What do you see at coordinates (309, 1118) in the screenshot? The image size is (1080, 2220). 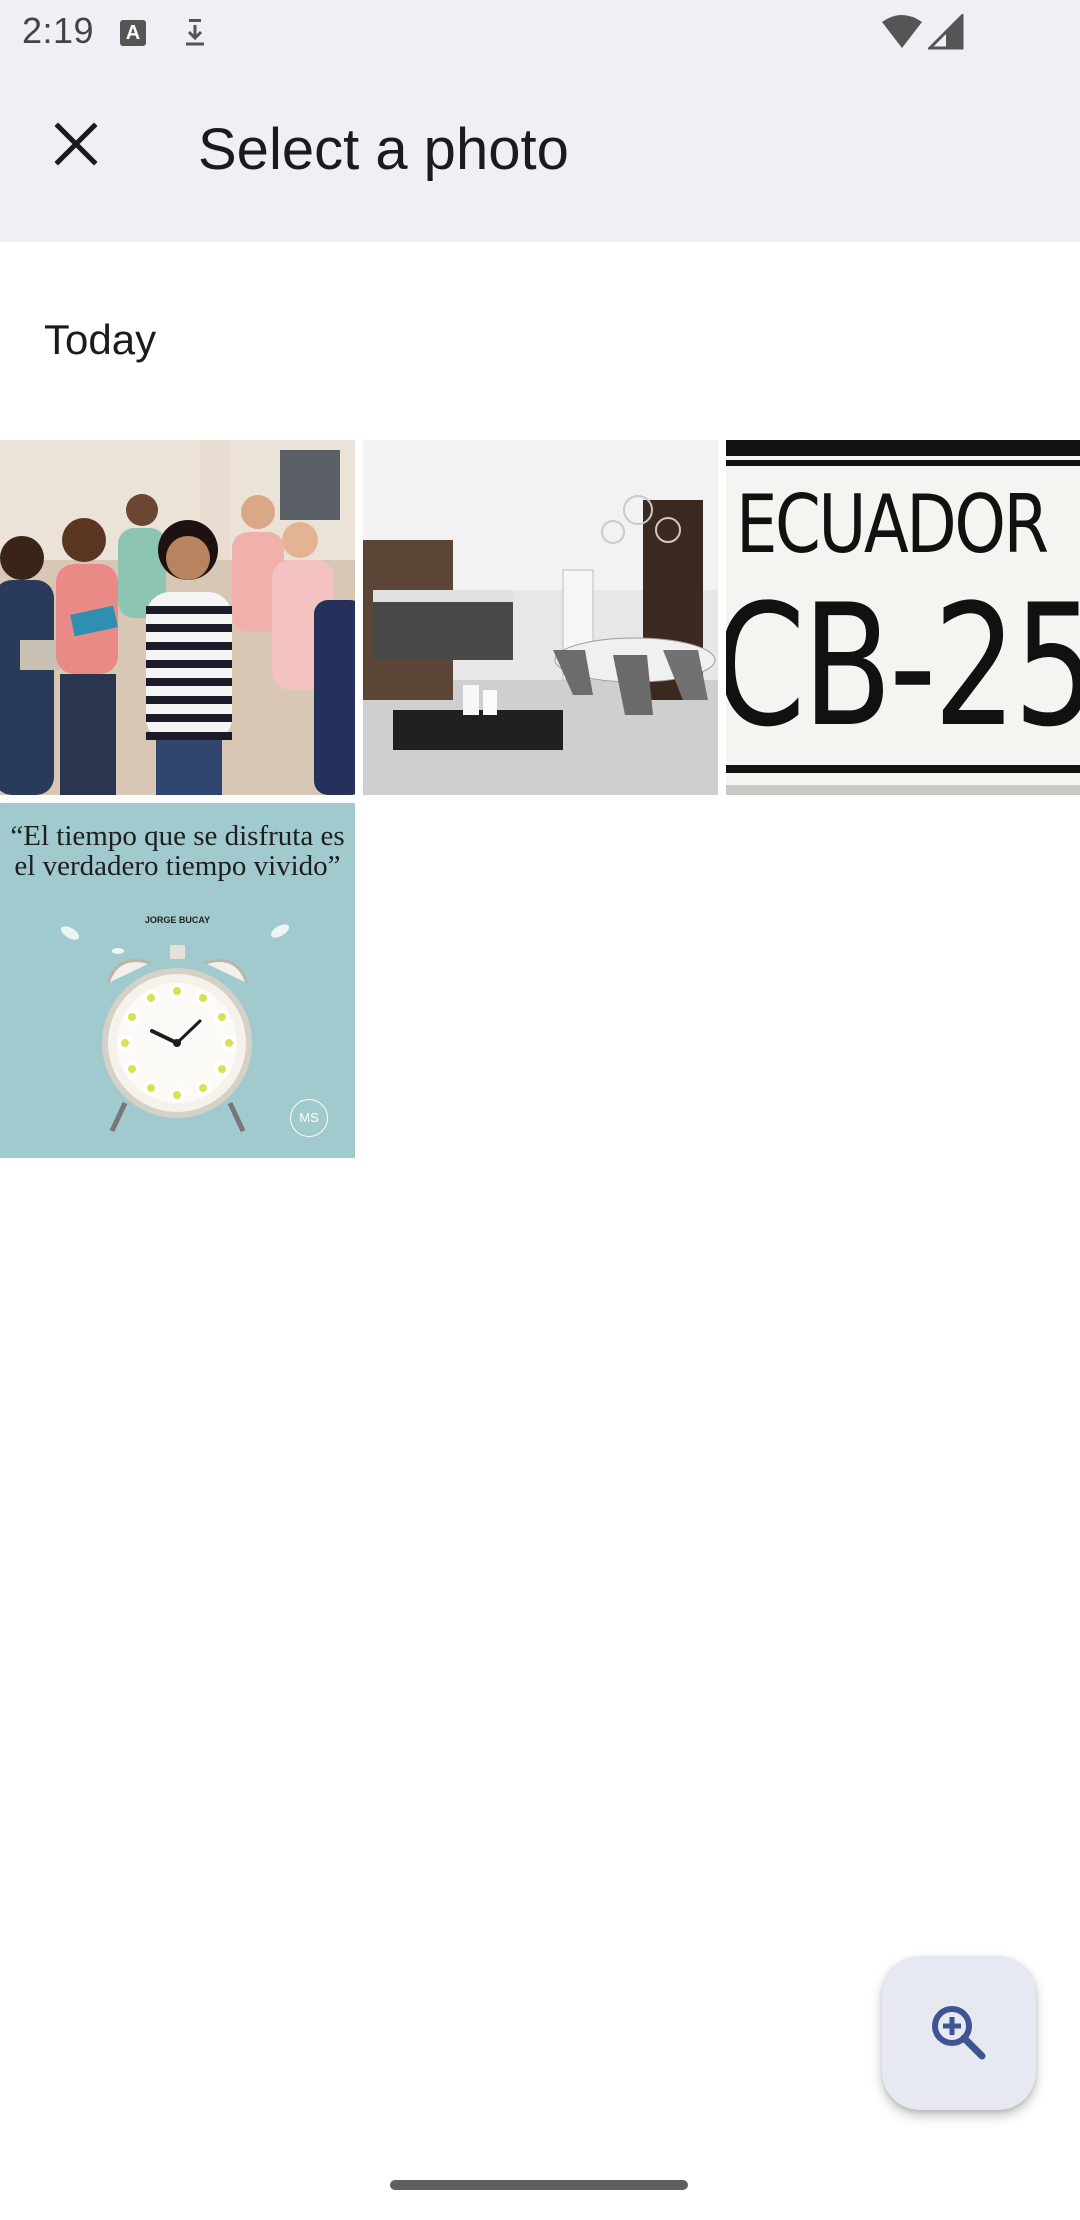 I see `watermark-badge: MS` at bounding box center [309, 1118].